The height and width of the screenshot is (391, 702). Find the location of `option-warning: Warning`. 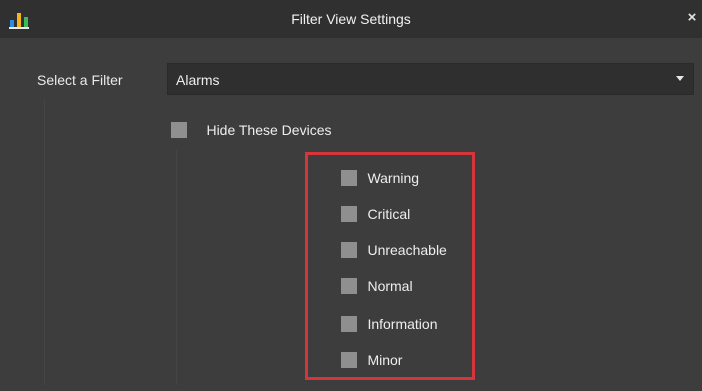

option-warning: Warning is located at coordinates (380, 178).